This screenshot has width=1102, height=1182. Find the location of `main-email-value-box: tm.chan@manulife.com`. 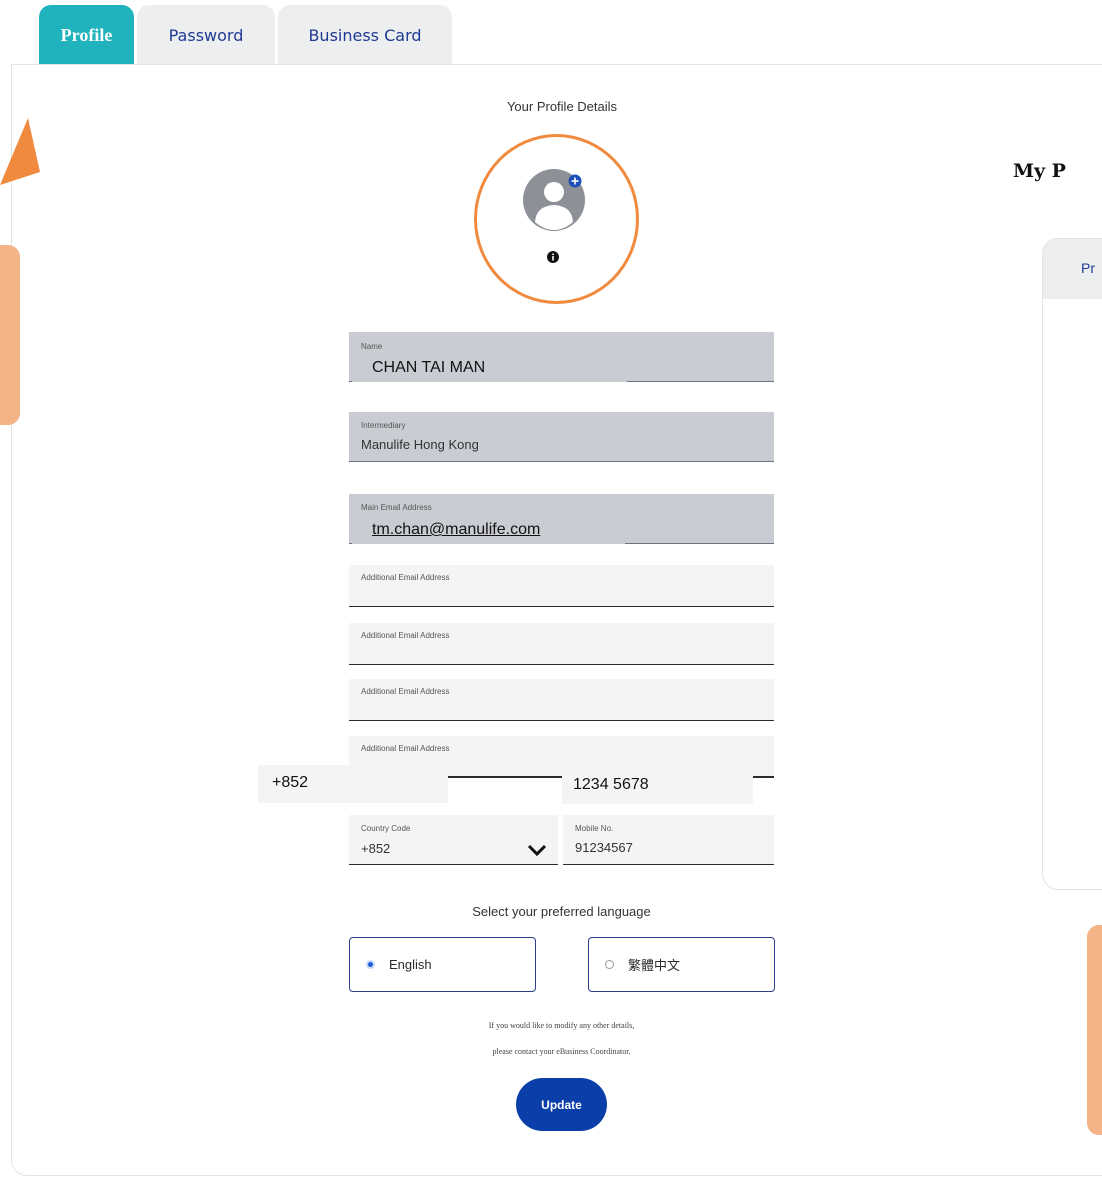

main-email-value-box: tm.chan@manulife.com is located at coordinates (488, 531).